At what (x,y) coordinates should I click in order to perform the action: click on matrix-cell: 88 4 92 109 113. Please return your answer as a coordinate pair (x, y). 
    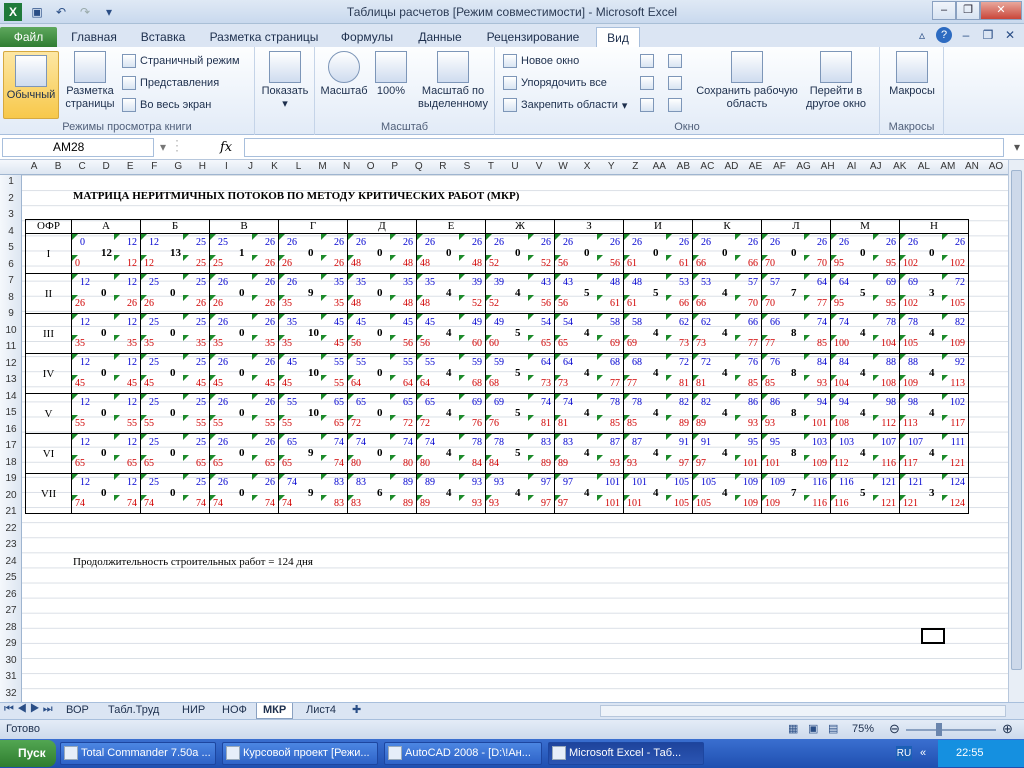
    Looking at the image, I should click on (934, 373).